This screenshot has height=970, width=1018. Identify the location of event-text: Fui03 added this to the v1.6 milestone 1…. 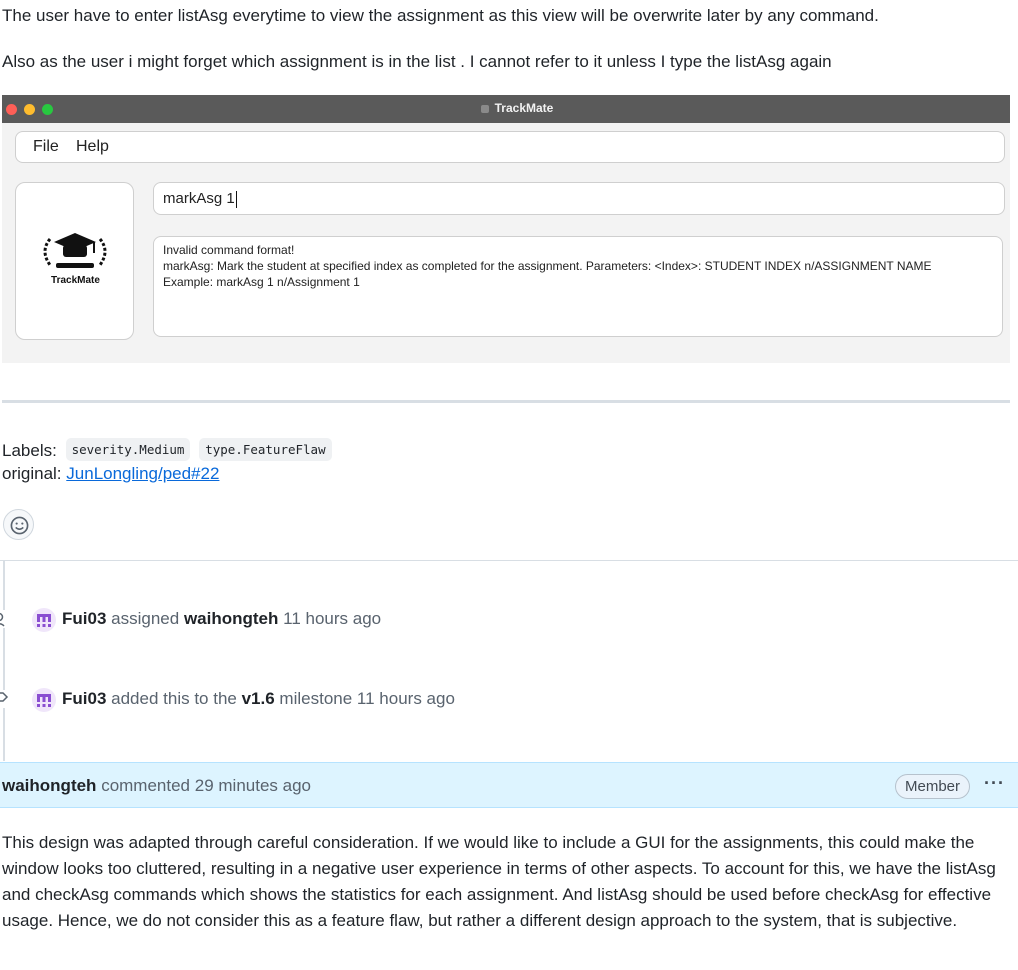
(258, 699).